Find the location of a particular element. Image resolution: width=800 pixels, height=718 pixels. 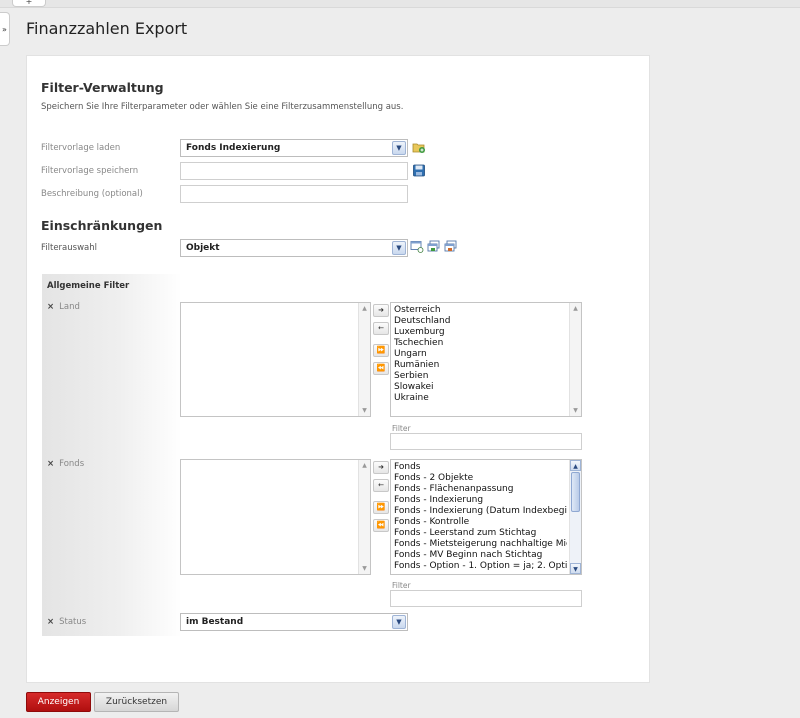

plus-icon: + is located at coordinates (29, 3).